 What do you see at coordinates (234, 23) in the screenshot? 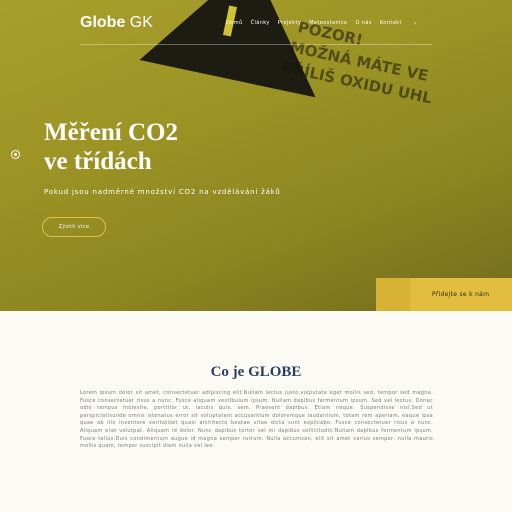
I see `nav-item-home: Domů` at bounding box center [234, 23].